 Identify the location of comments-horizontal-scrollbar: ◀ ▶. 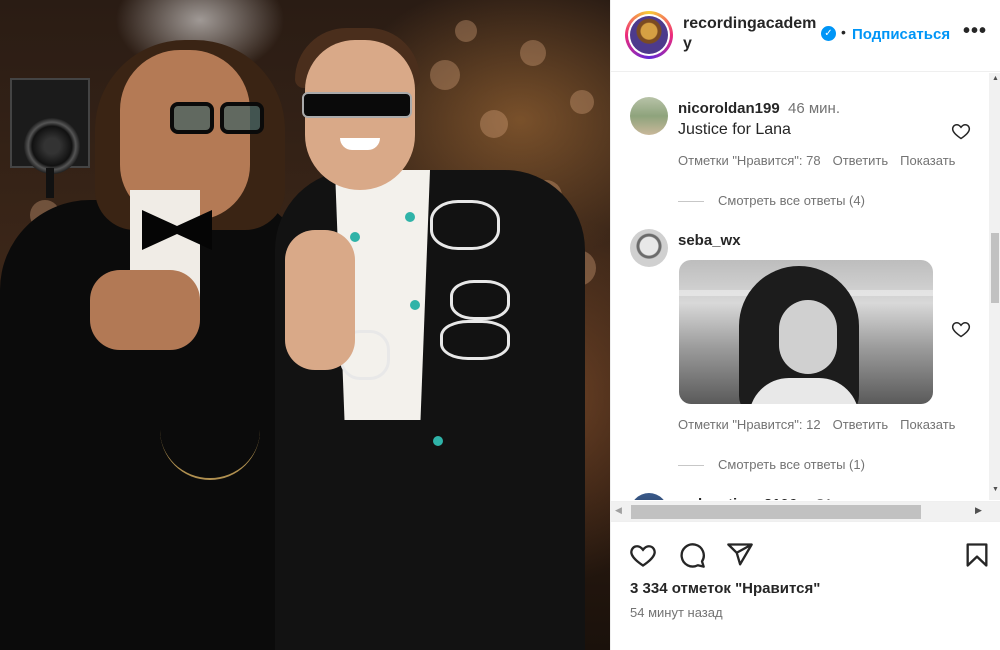
(805, 511).